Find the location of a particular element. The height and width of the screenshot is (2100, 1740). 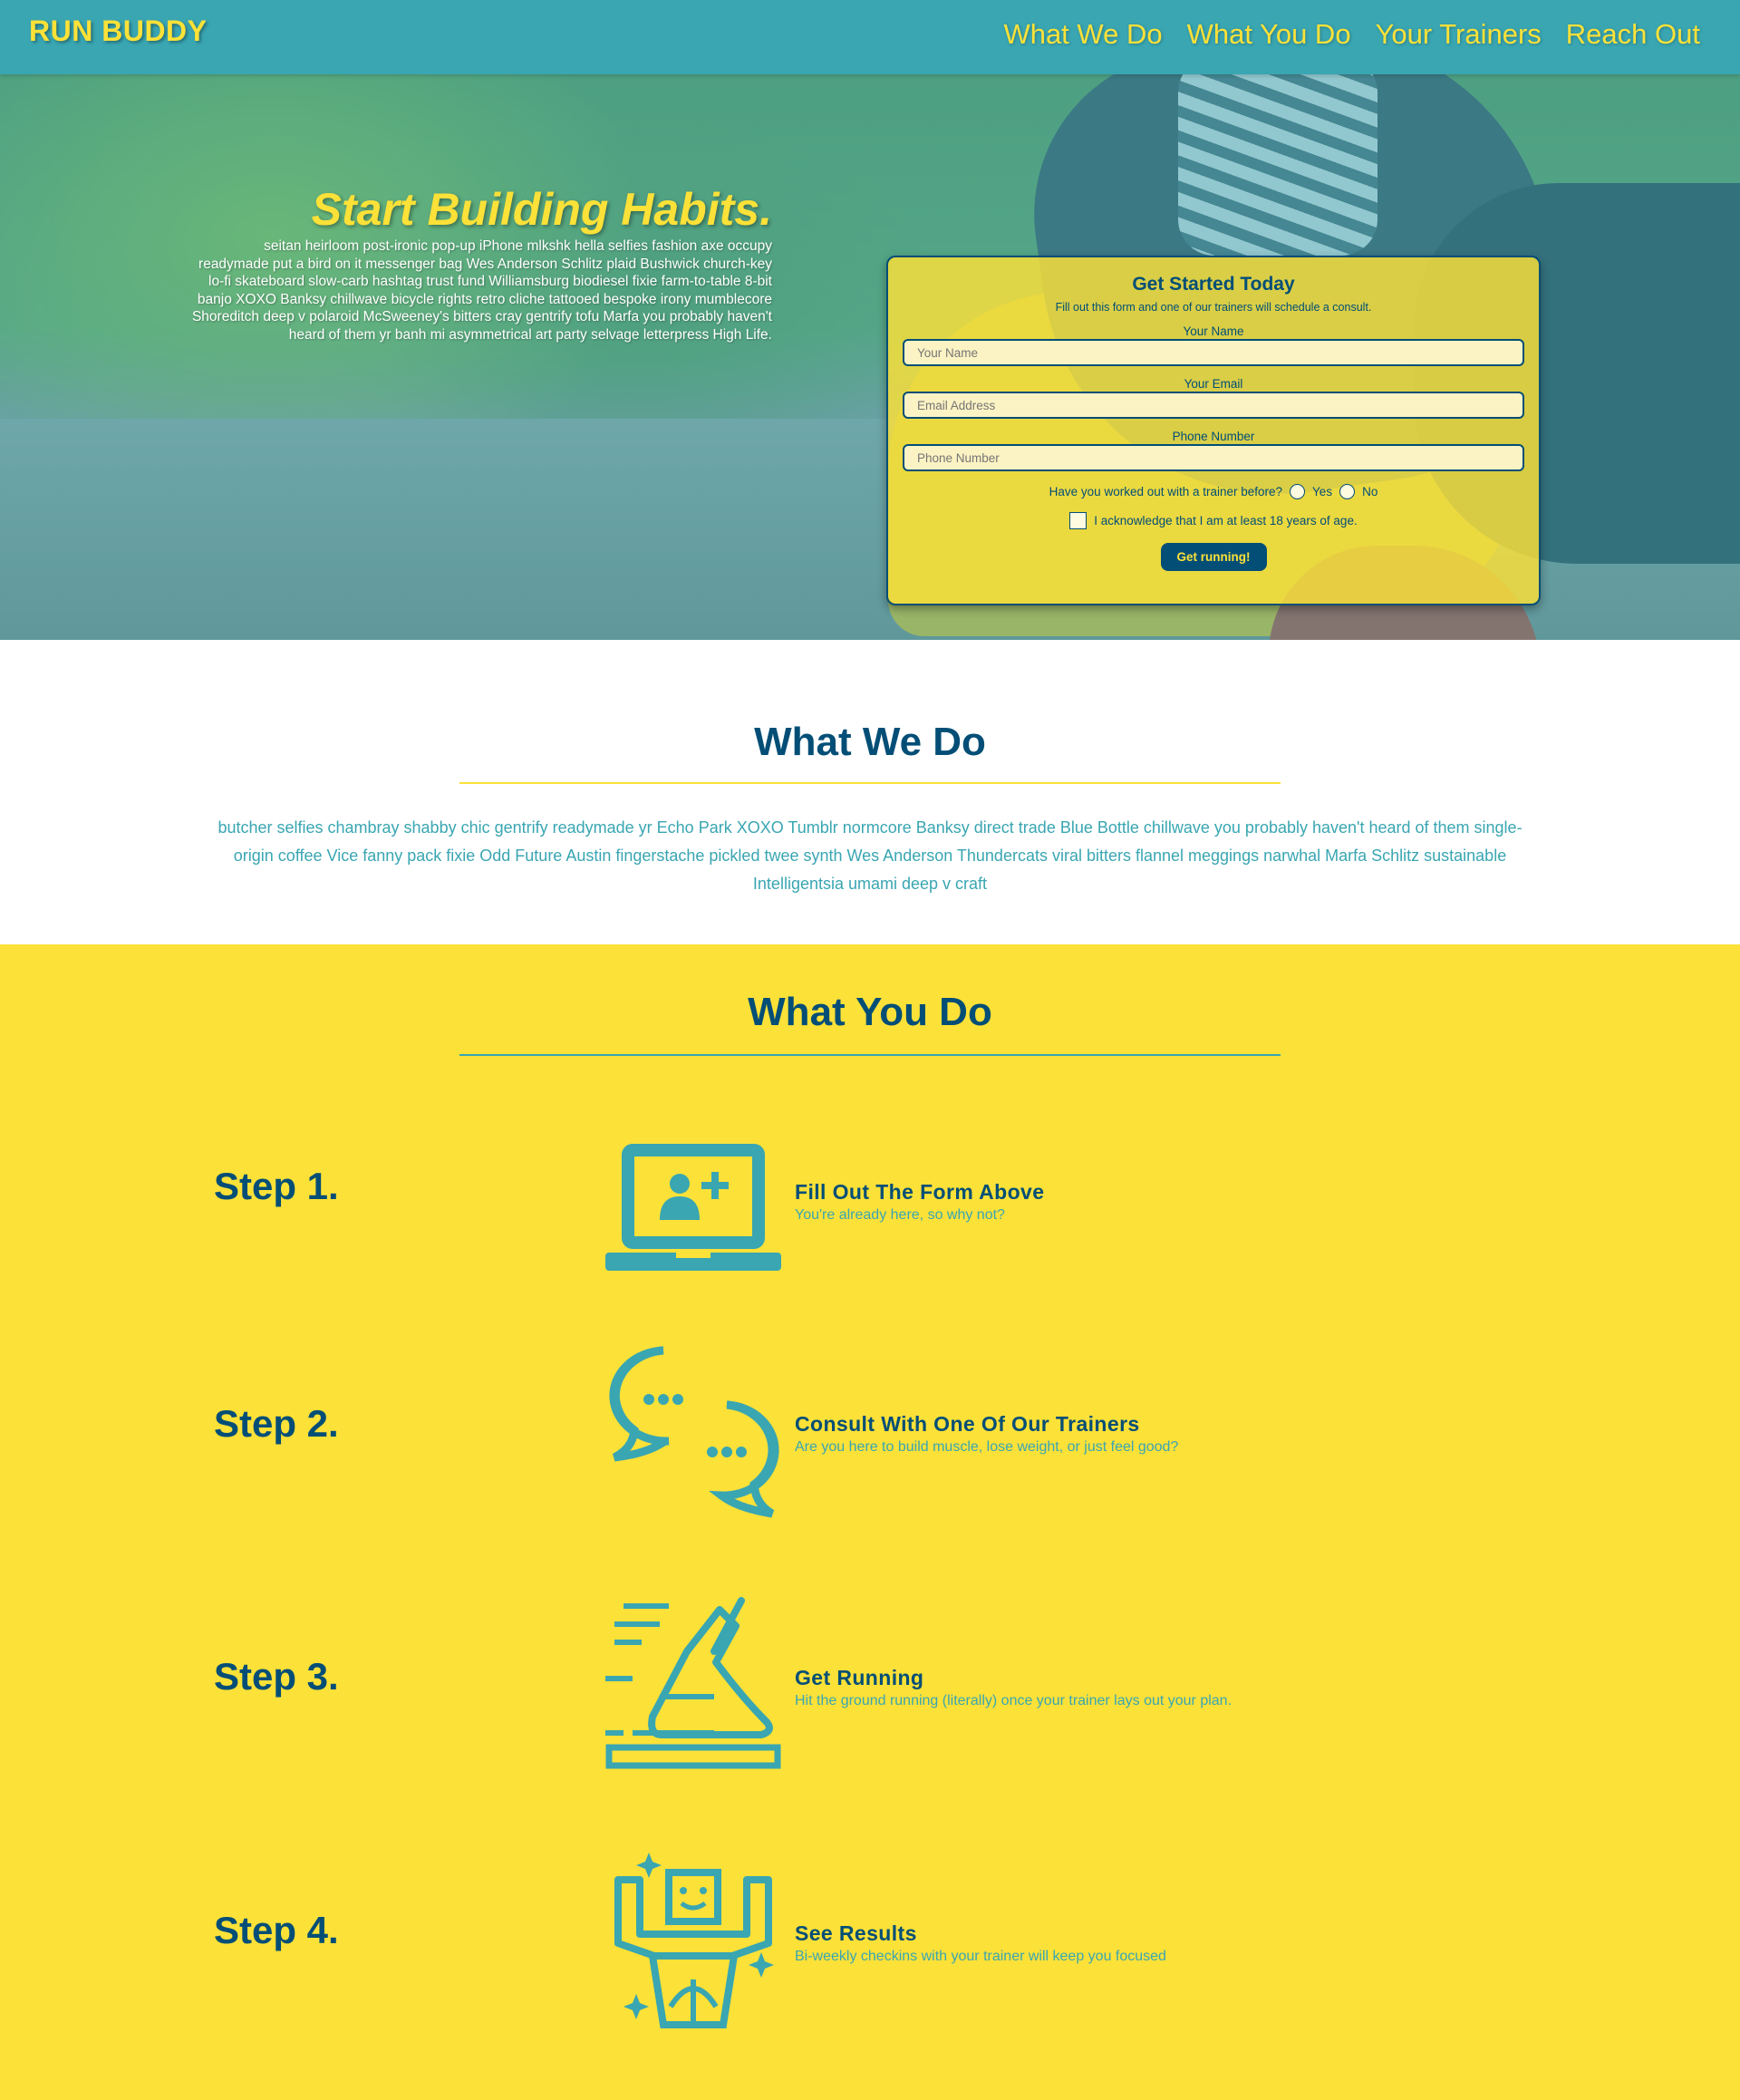

laptop-add-user-icon is located at coordinates (693, 1207).